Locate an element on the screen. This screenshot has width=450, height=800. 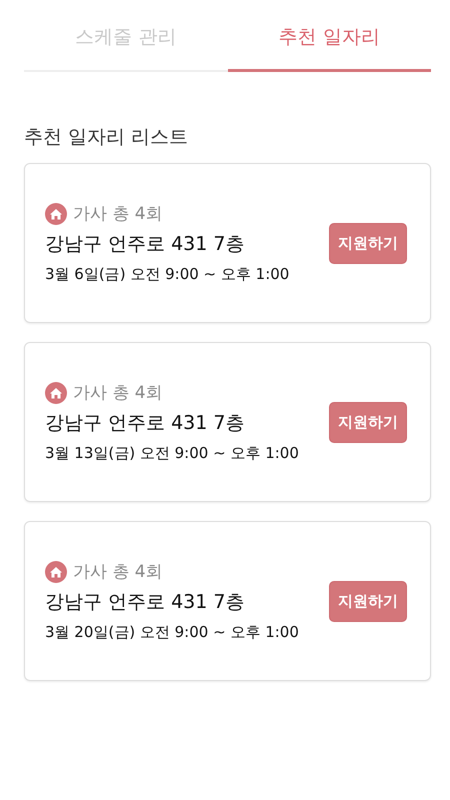
job-schedule: 3월 13일(금) 오전 9:00 ~ 오후 1:00 is located at coordinates (172, 453).